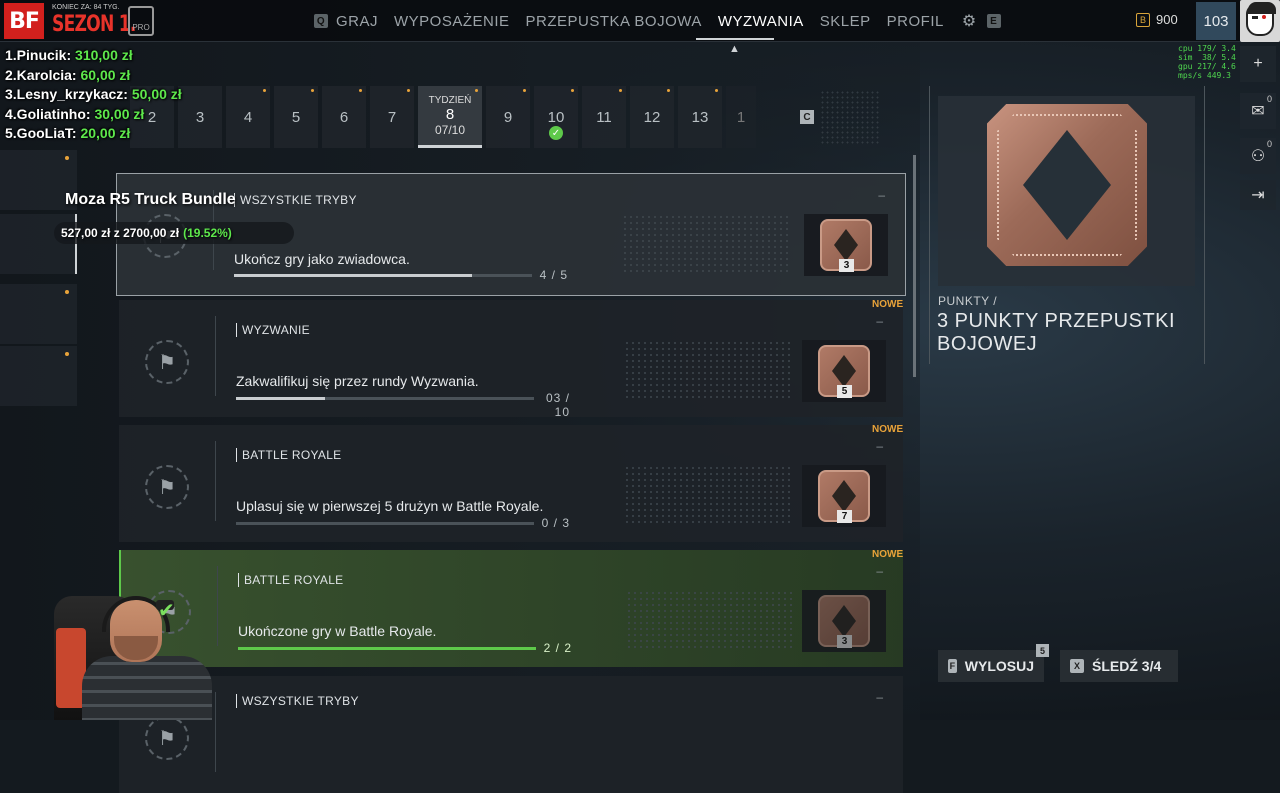  What do you see at coordinates (248, 117) in the screenshot?
I see `week-tab: 4` at bounding box center [248, 117].